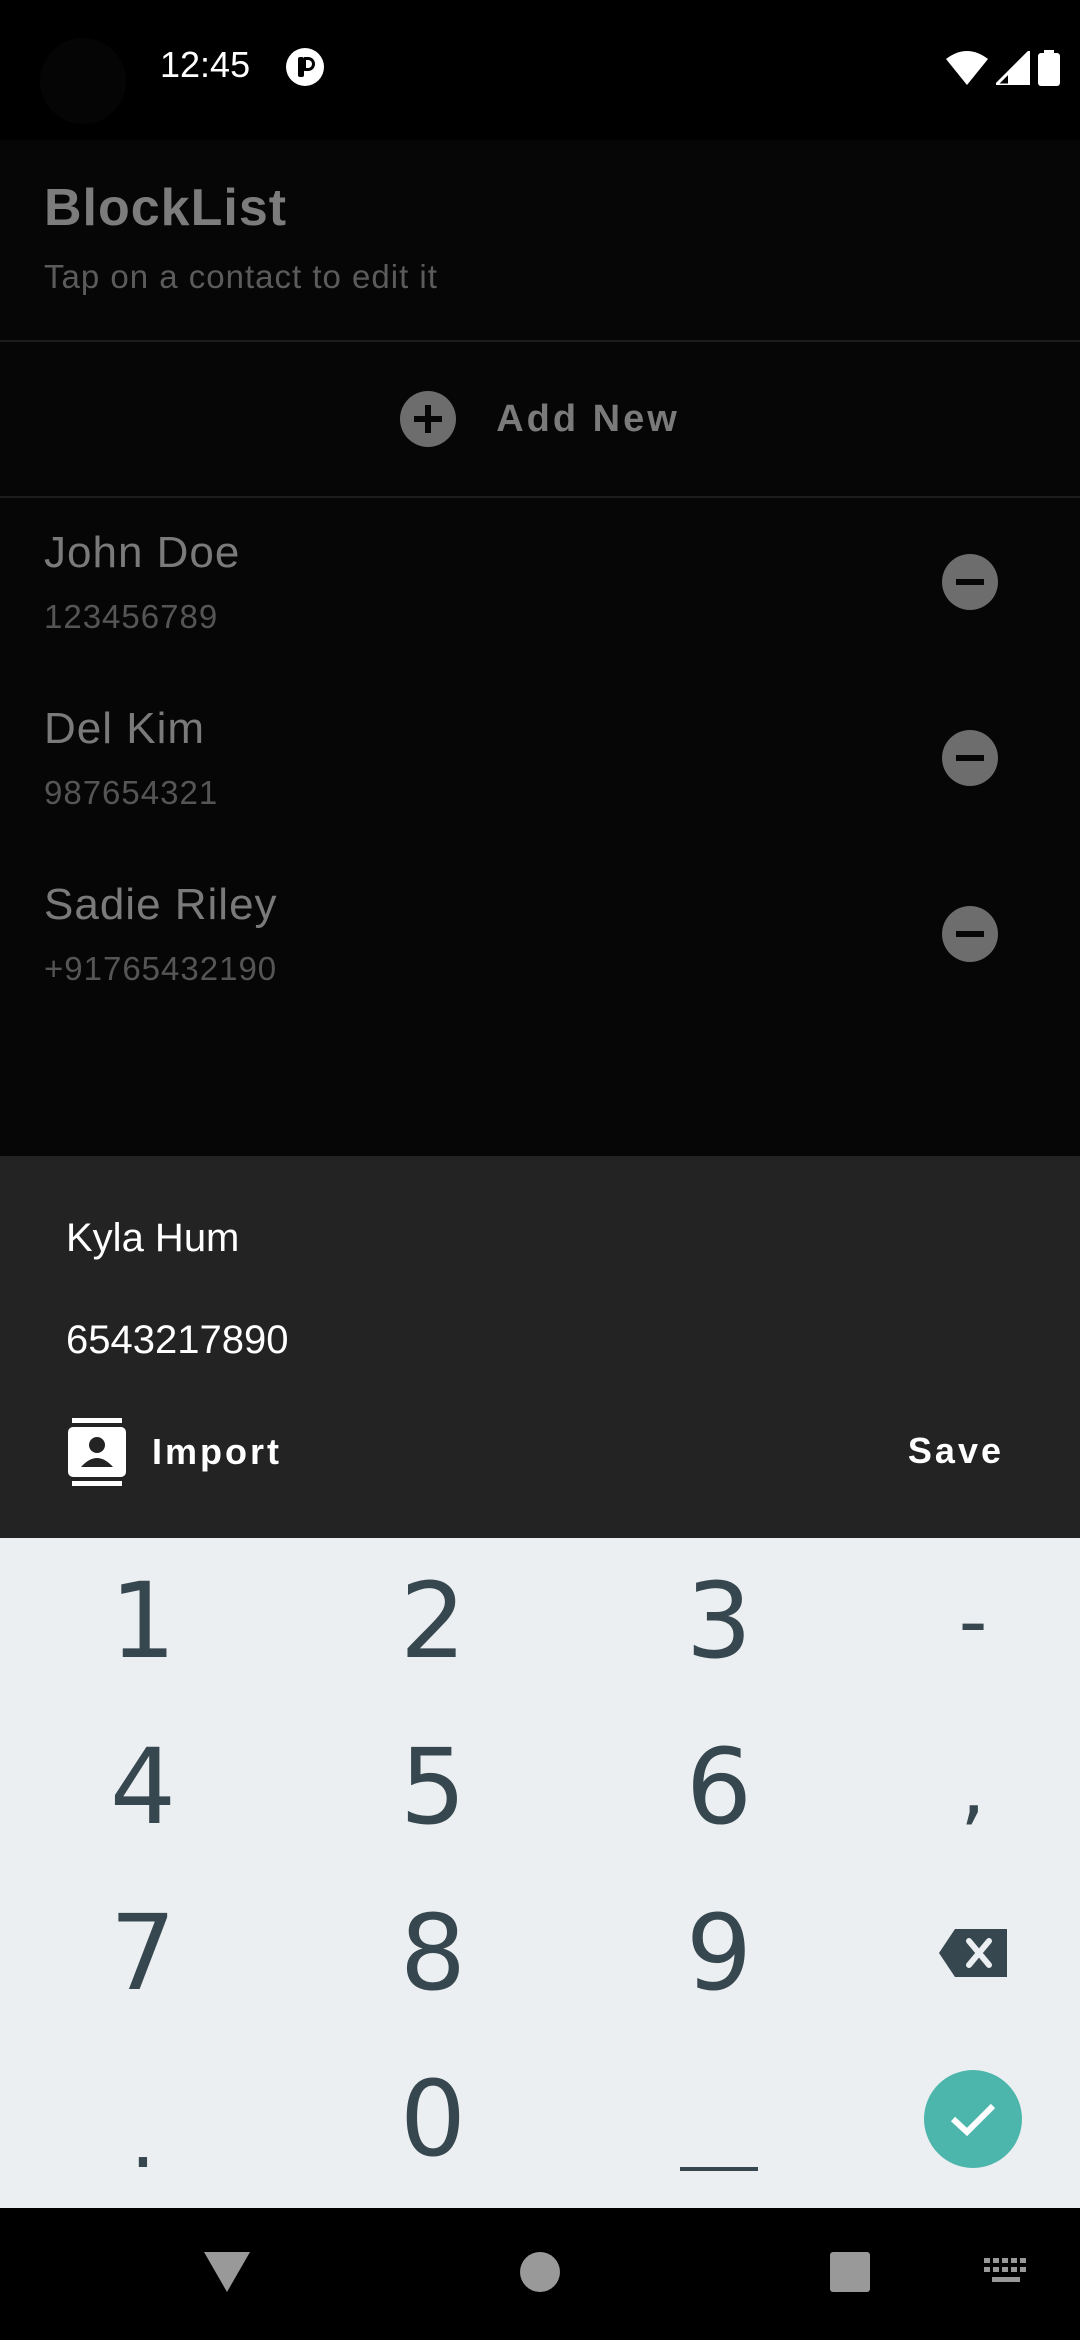 The image size is (1080, 2340). What do you see at coordinates (217, 1451) in the screenshot?
I see `import-label: Import` at bounding box center [217, 1451].